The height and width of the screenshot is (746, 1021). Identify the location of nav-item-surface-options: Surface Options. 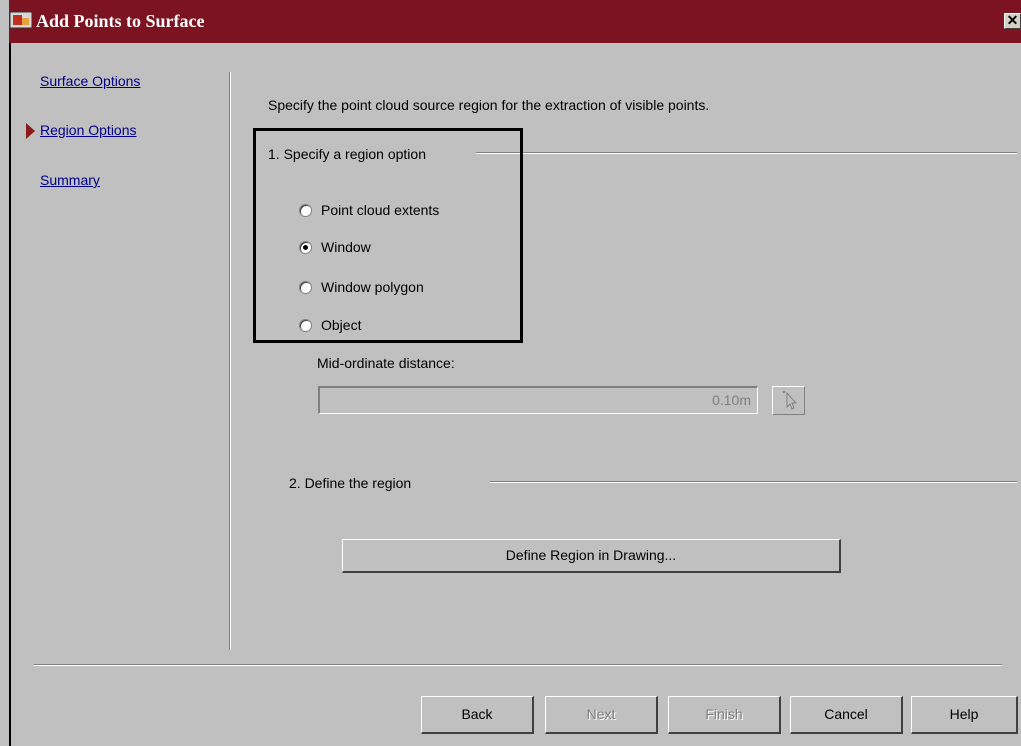
(90, 81).